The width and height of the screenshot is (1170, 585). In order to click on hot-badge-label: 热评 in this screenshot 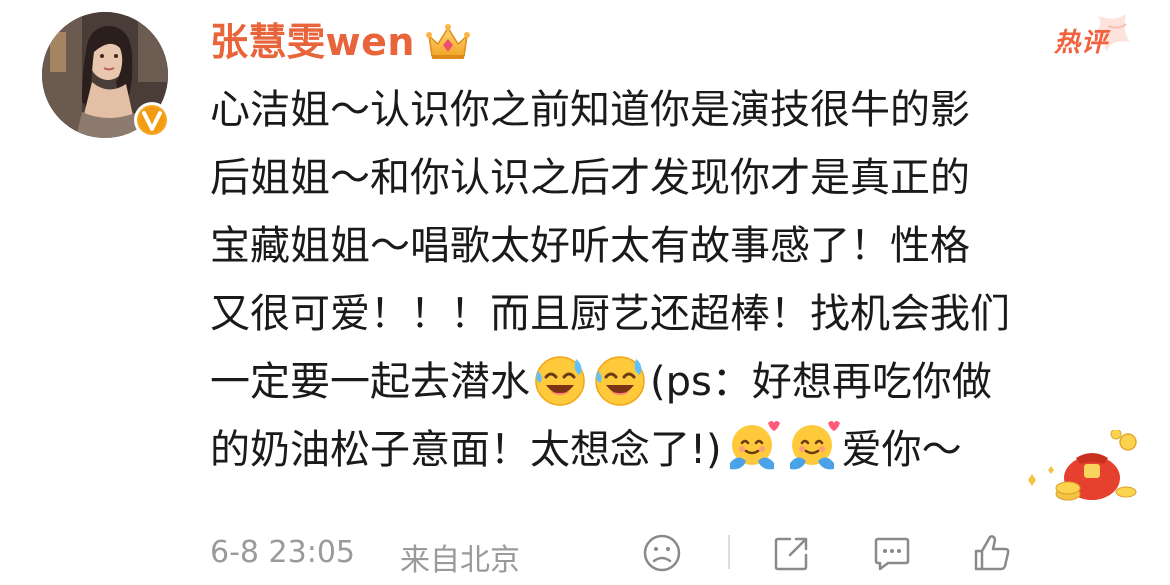, I will do `click(1081, 43)`.